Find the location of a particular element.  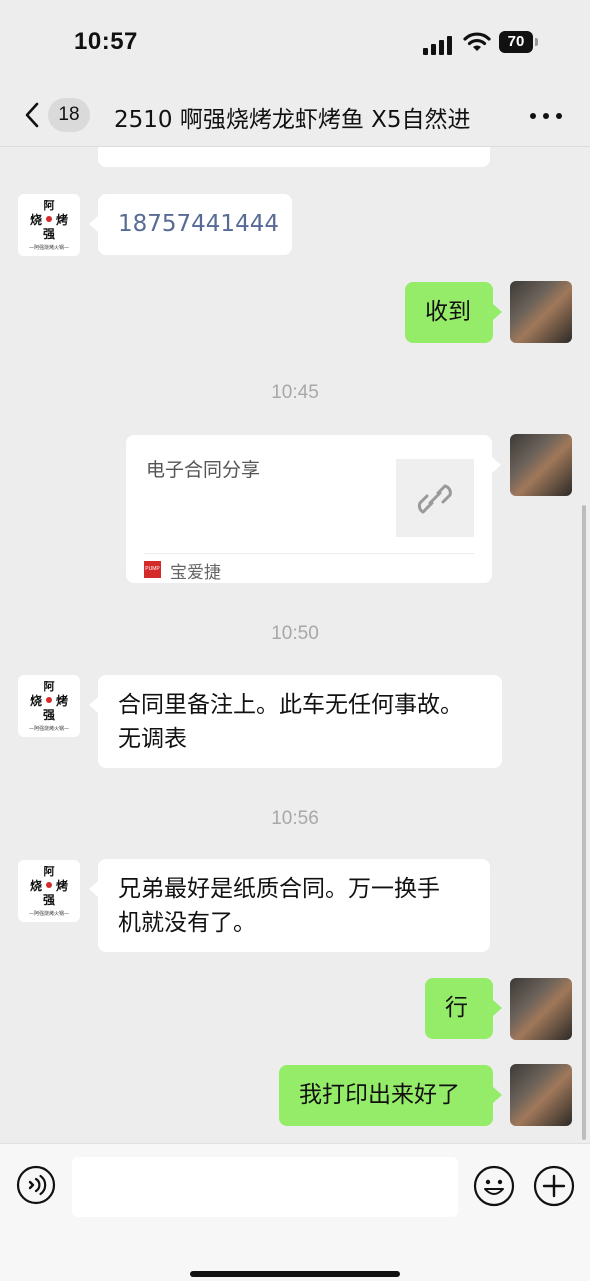

message-bubble: 兄弟最好是纸质合同。万一换手 机就没有了。 is located at coordinates (289, 905).